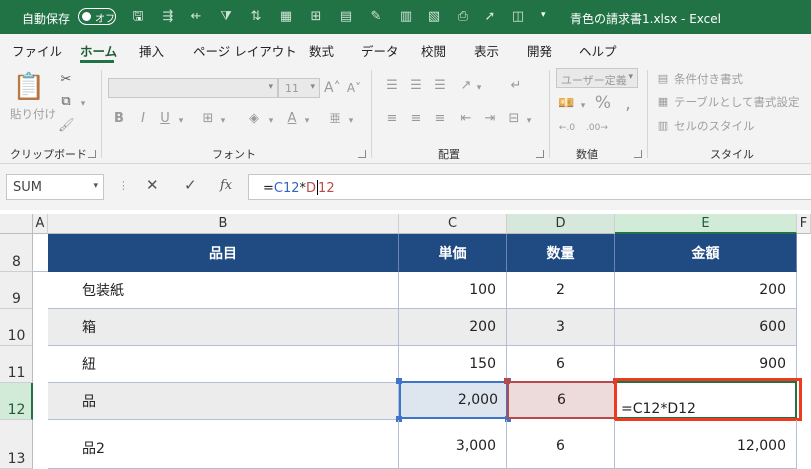 This screenshot has height=469, width=811. Describe the element at coordinates (92, 154) in the screenshot. I see `clipboard-launcher-icon` at that location.